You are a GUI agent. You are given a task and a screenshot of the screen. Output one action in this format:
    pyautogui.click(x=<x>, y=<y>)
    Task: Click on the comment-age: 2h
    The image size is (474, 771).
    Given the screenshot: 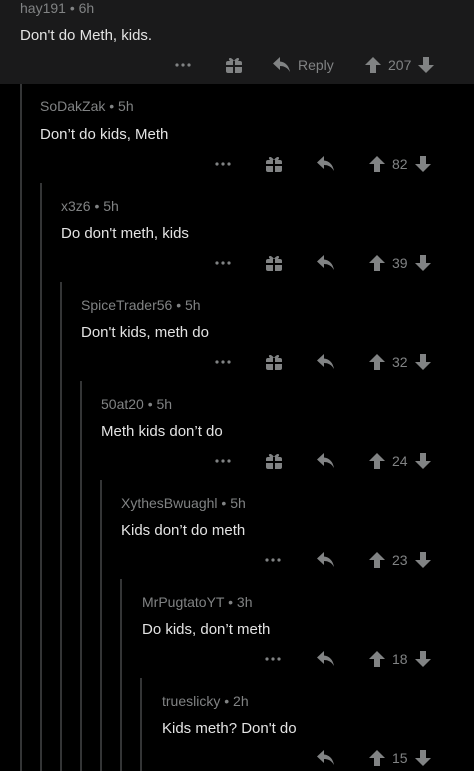 What is the action you would take?
    pyautogui.click(x=241, y=701)
    